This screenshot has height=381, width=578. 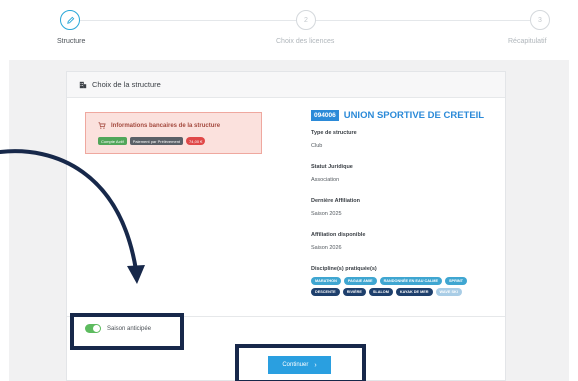 I want to click on step-structure, so click(x=70, y=20).